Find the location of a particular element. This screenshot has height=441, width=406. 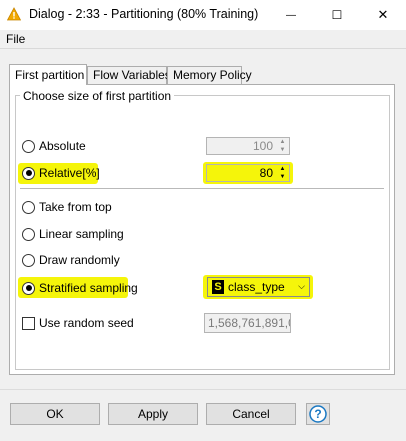

relative-radio-option: Relative[%] is located at coordinates (61, 173).